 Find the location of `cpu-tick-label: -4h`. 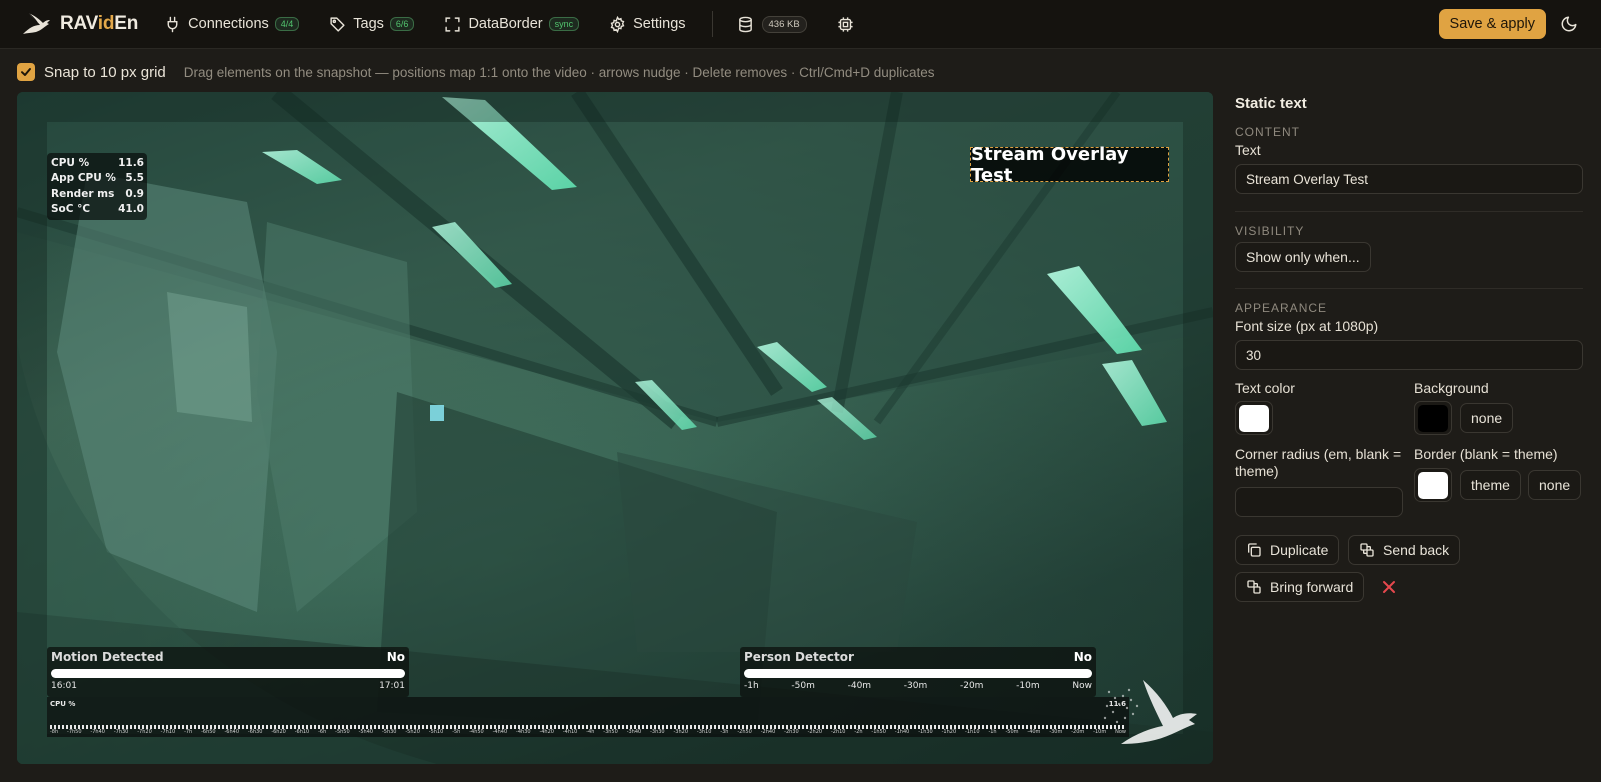

cpu-tick-label: -4h is located at coordinates (590, 732).